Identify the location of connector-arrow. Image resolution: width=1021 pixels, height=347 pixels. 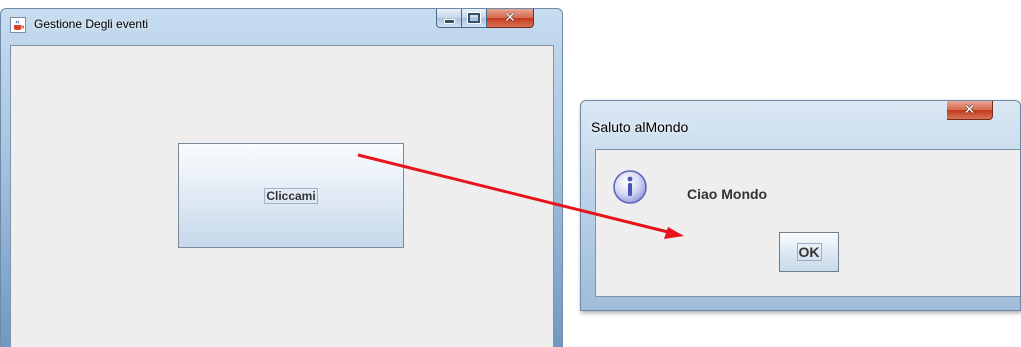
(520, 196).